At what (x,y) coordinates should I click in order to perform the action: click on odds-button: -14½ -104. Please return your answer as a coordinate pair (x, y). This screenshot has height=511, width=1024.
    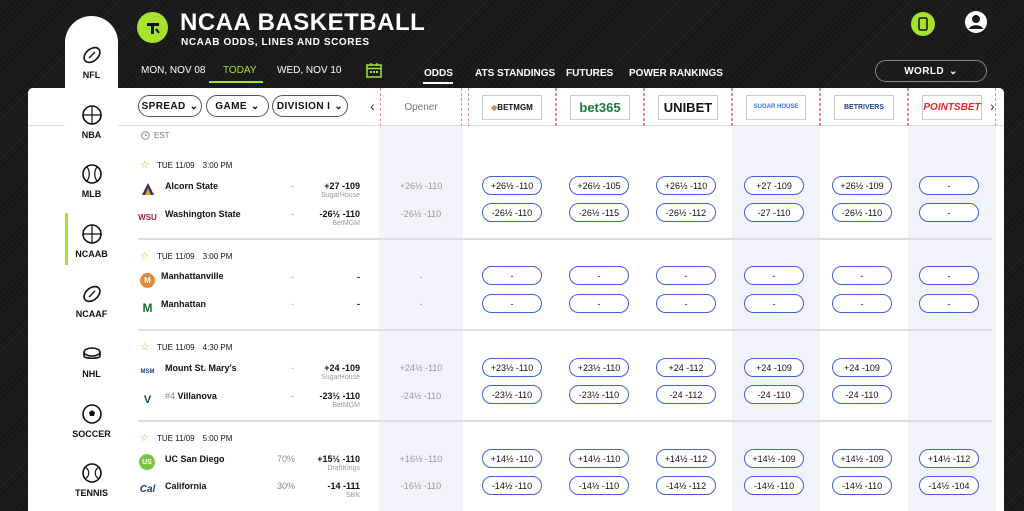
    Looking at the image, I should click on (949, 485).